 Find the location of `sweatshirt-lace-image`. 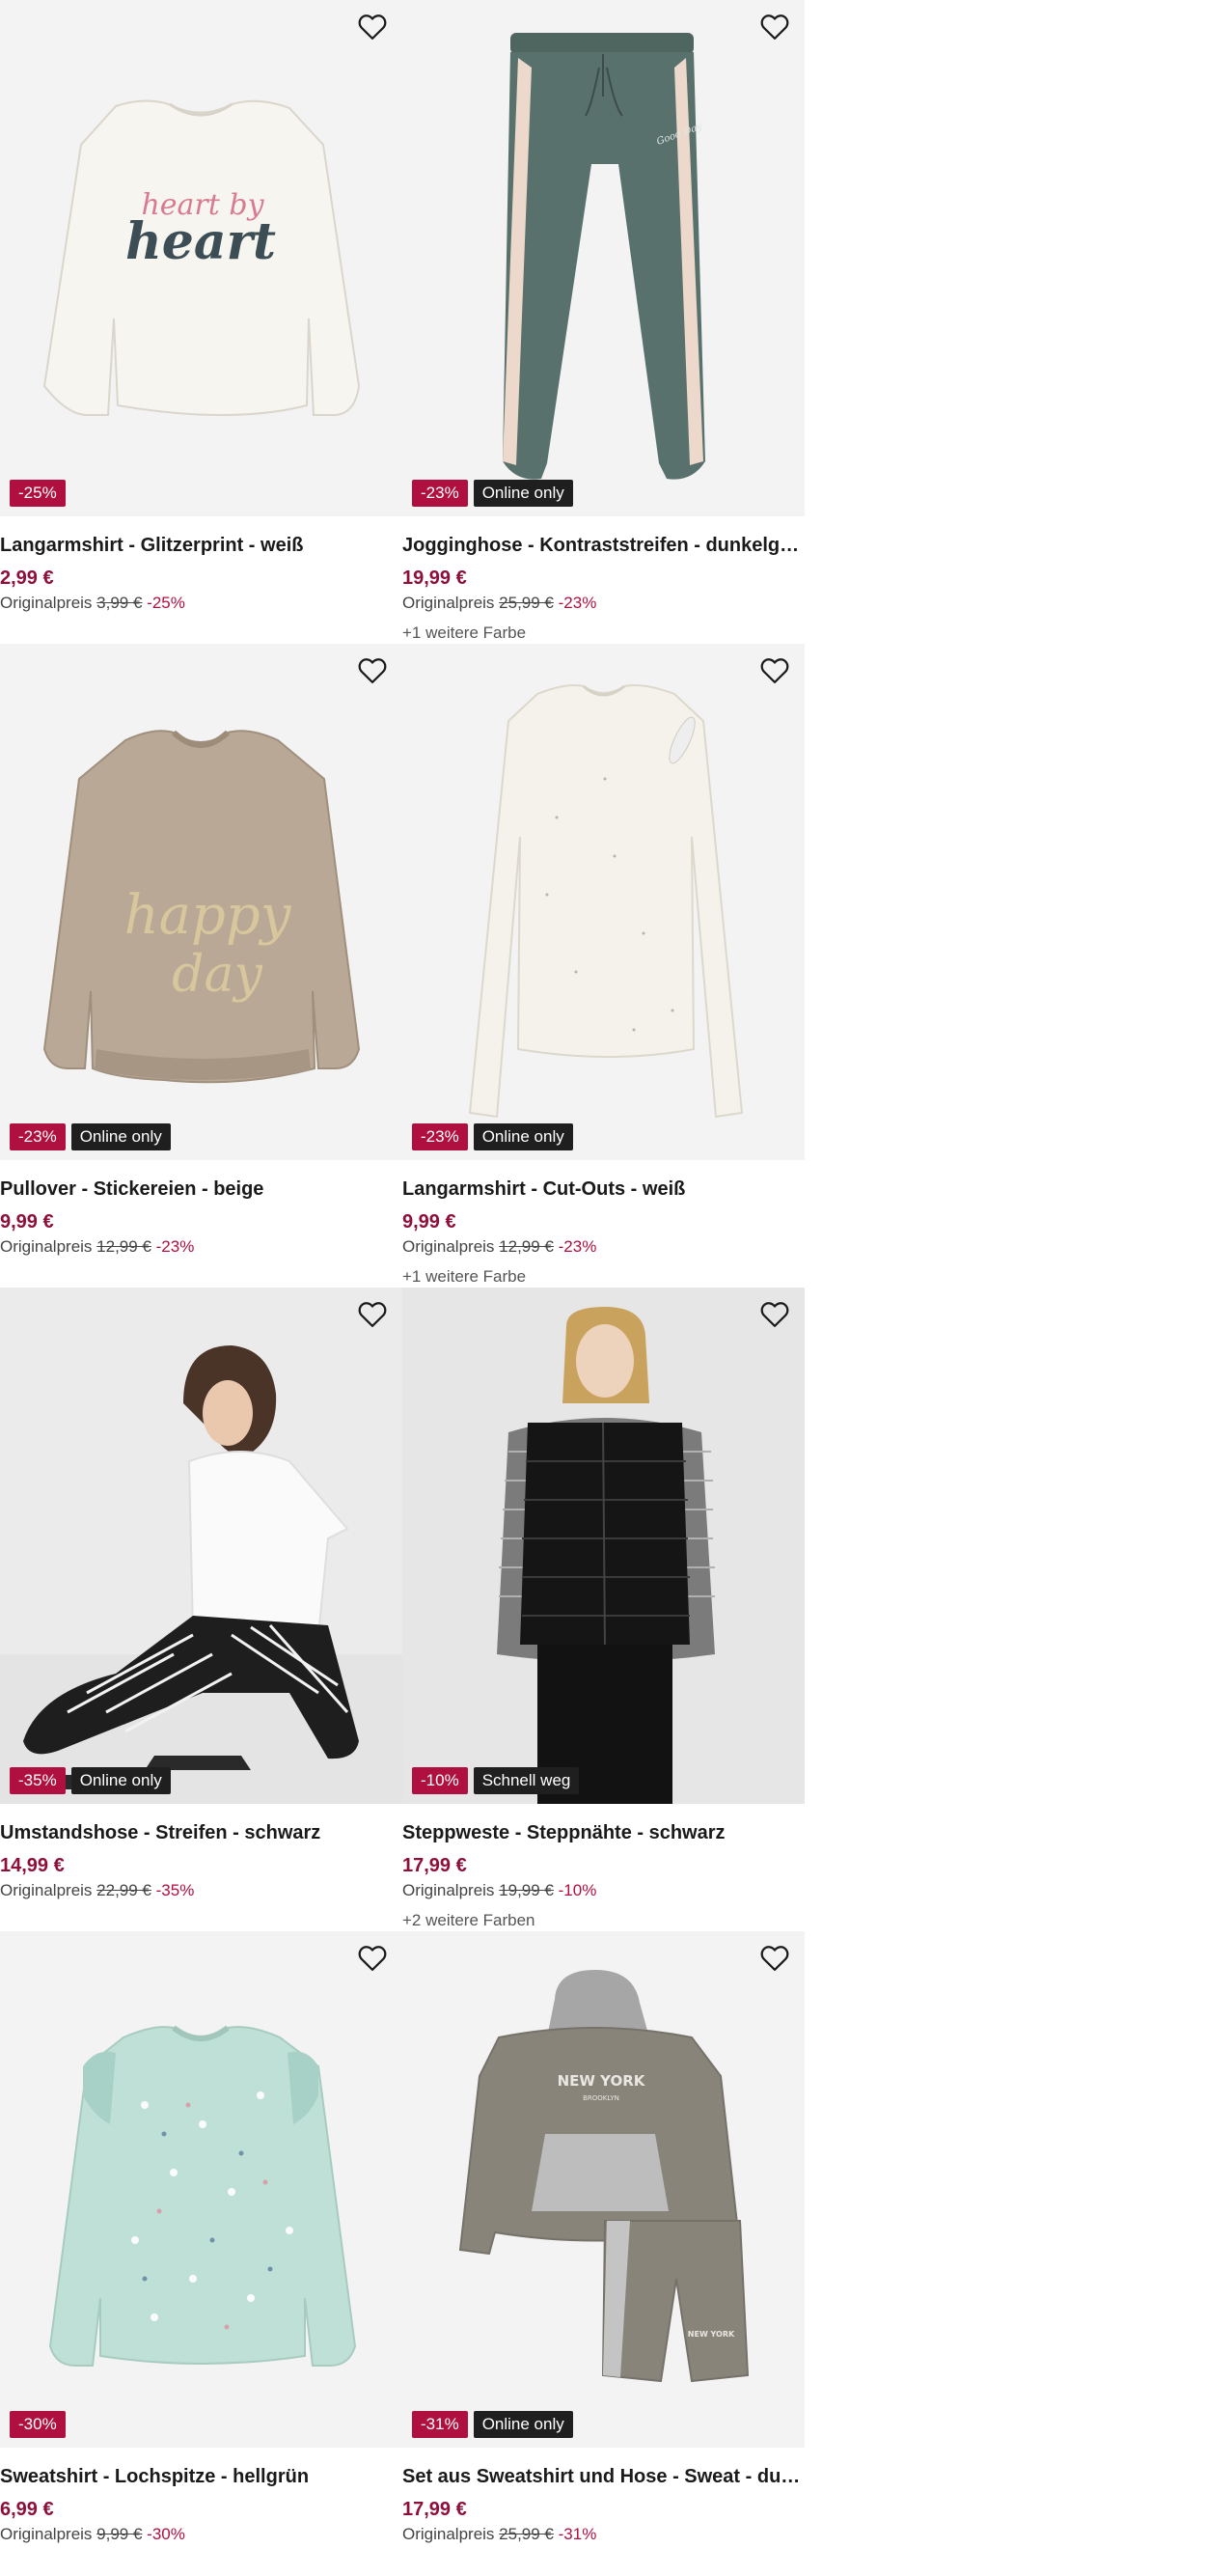

sweatshirt-lace-image is located at coordinates (202, 2196).